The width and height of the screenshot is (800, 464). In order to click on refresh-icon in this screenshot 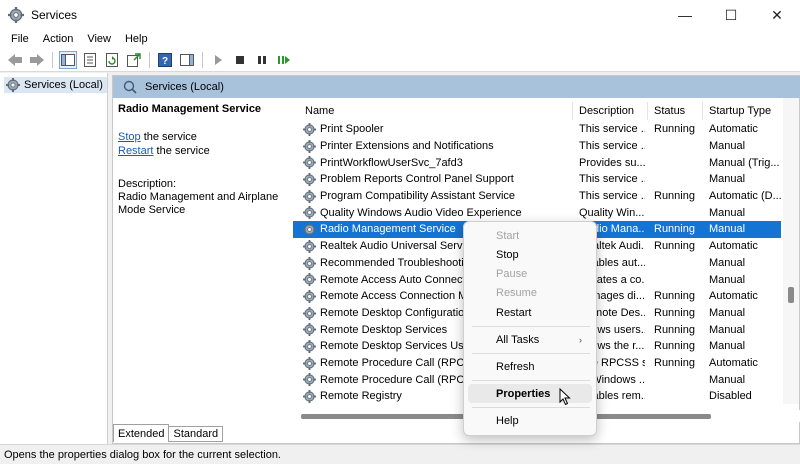, I will do `click(112, 60)`.